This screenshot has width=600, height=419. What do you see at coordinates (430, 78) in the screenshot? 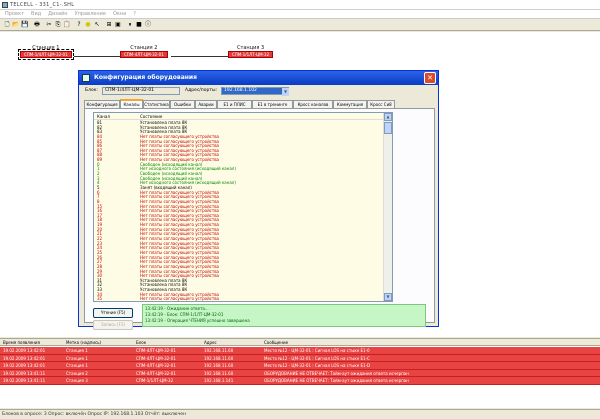
I see `close-icon: ✕` at bounding box center [430, 78].